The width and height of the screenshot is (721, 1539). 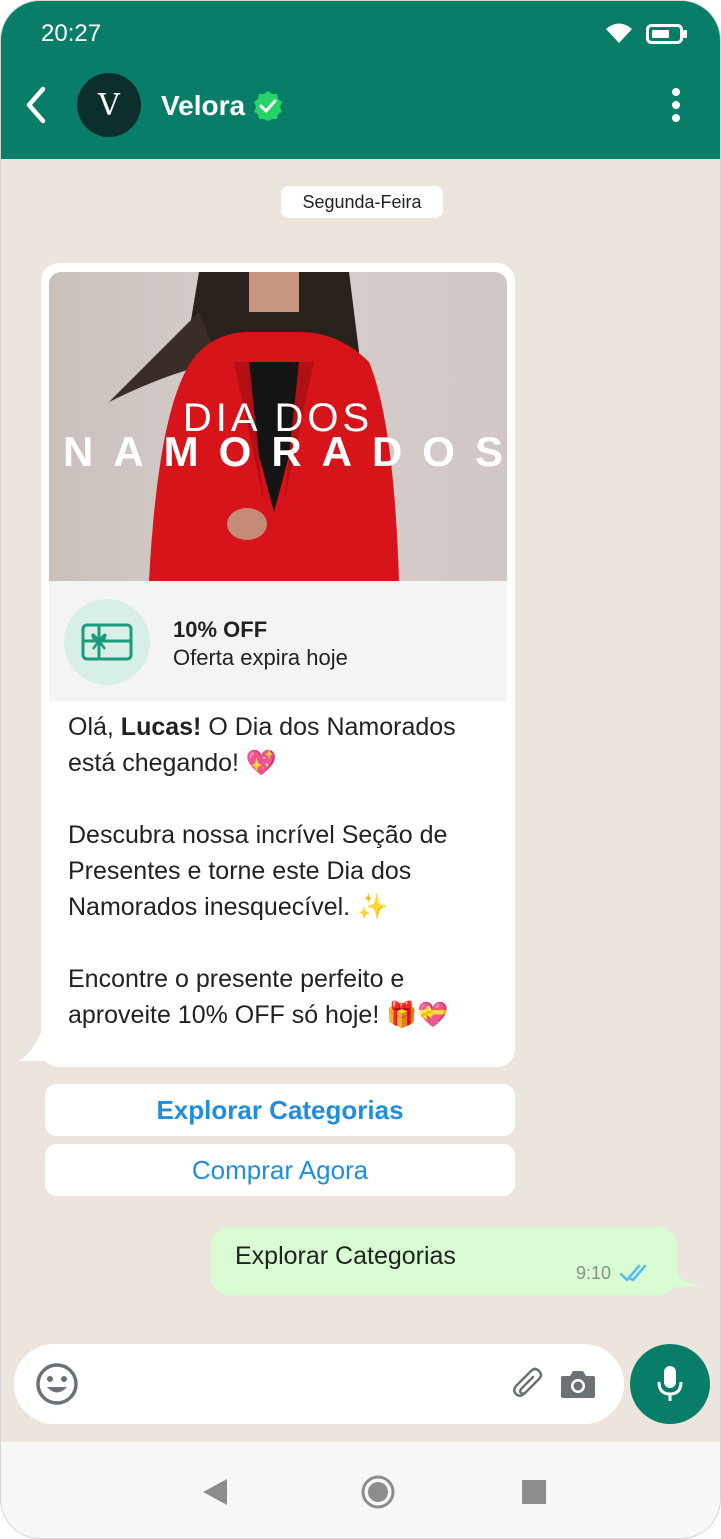 What do you see at coordinates (378, 1492) in the screenshot?
I see `nav-home-icon` at bounding box center [378, 1492].